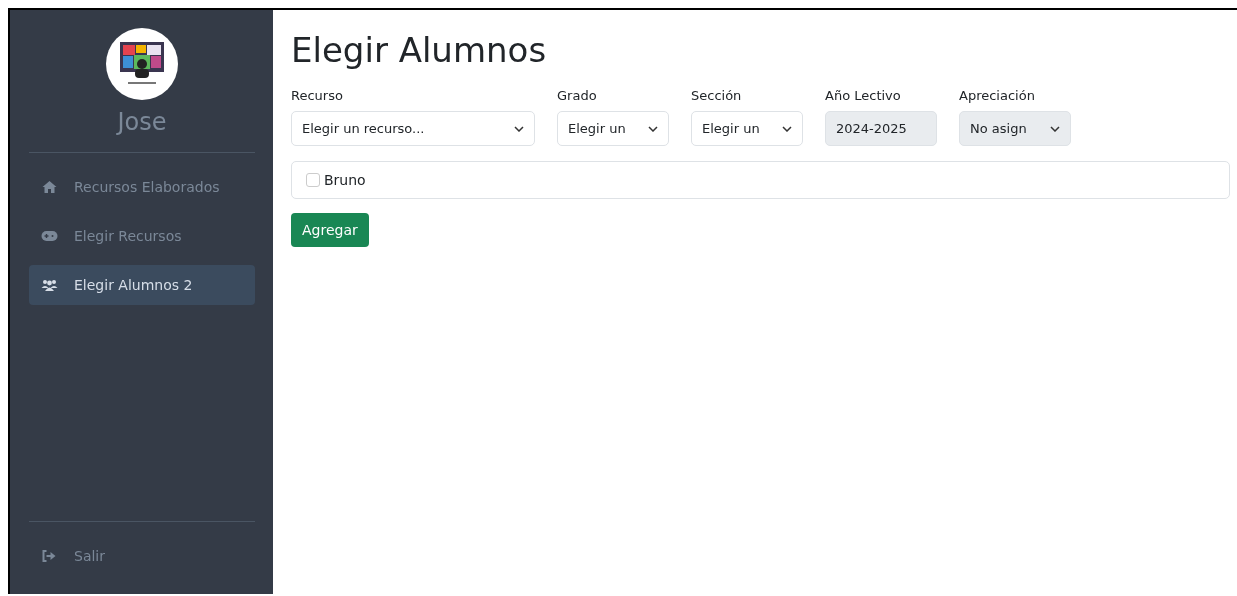  I want to click on home-icon, so click(49, 187).